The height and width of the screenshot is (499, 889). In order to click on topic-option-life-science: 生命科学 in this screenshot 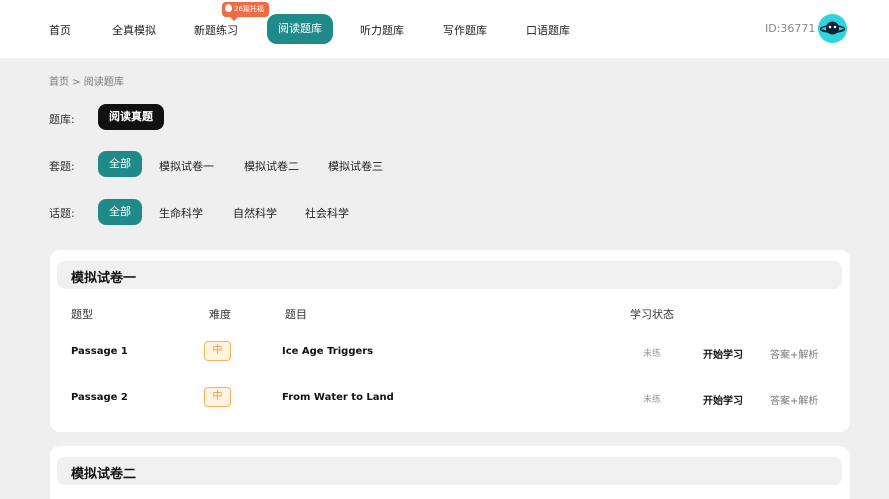, I will do `click(181, 213)`.